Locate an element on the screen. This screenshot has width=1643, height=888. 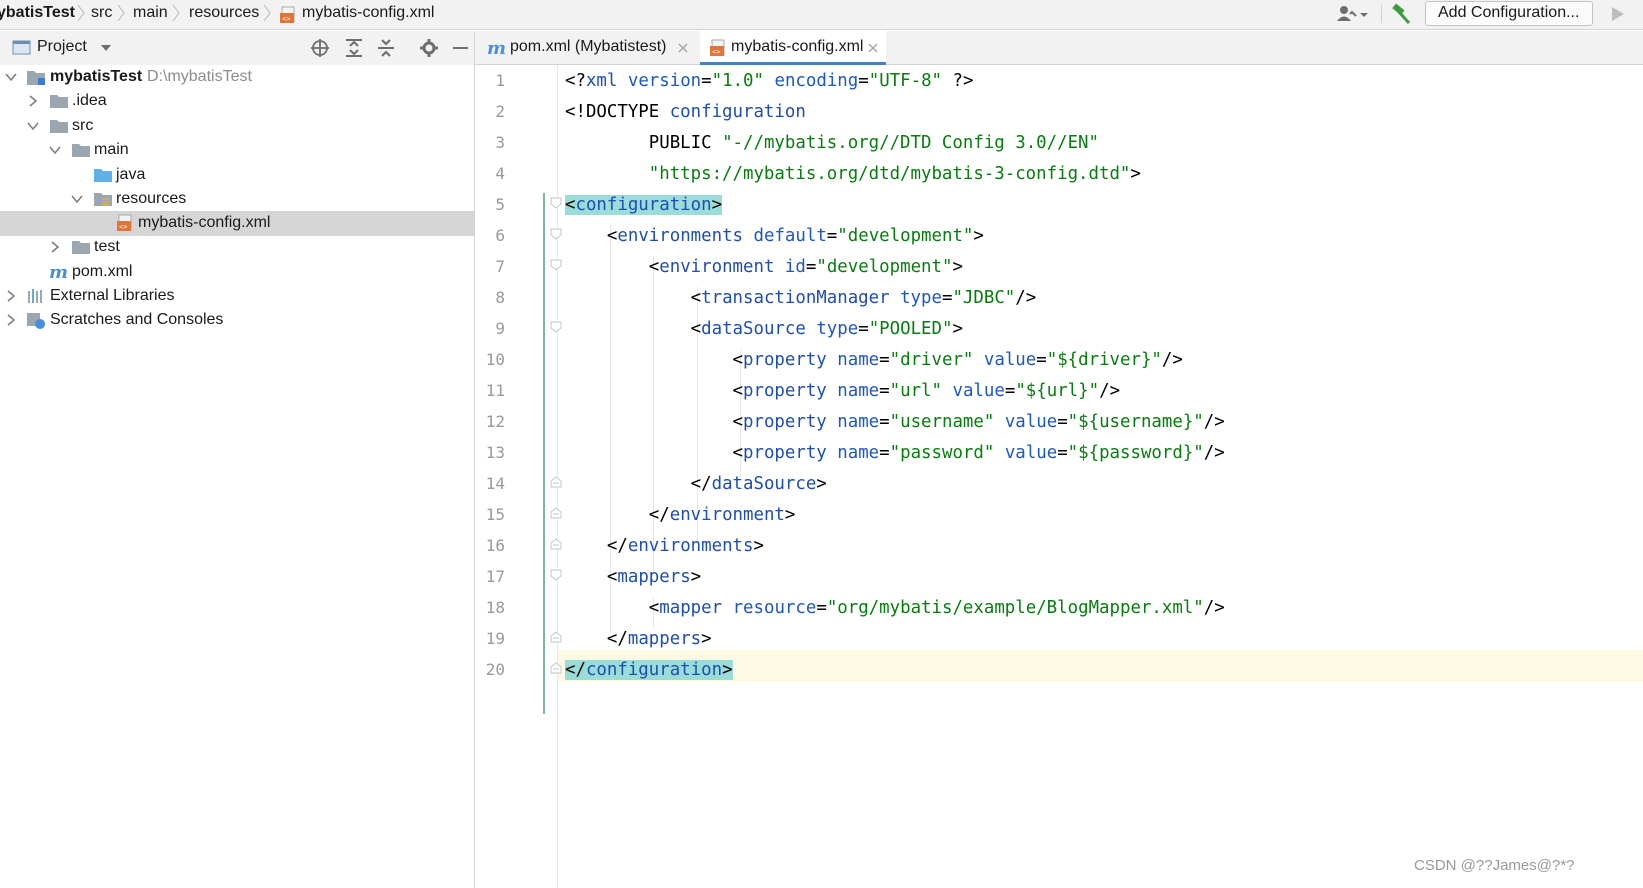
tree-item-test: test is located at coordinates (237, 247).